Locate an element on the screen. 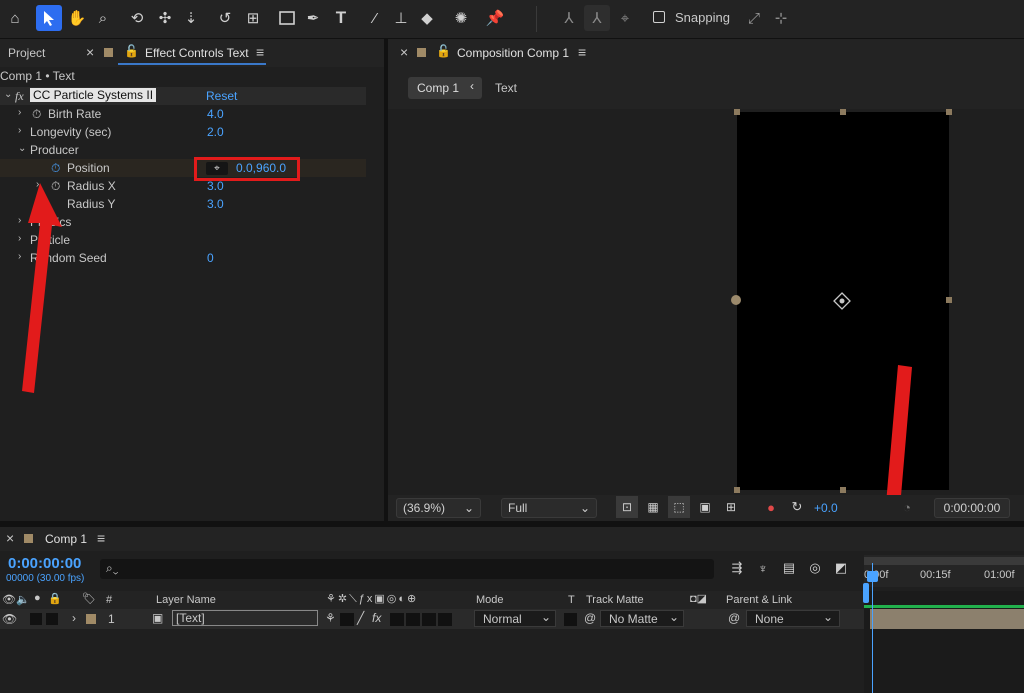 The image size is (1024, 693). property-group-producer: ⌄ Producer is located at coordinates (183, 150).